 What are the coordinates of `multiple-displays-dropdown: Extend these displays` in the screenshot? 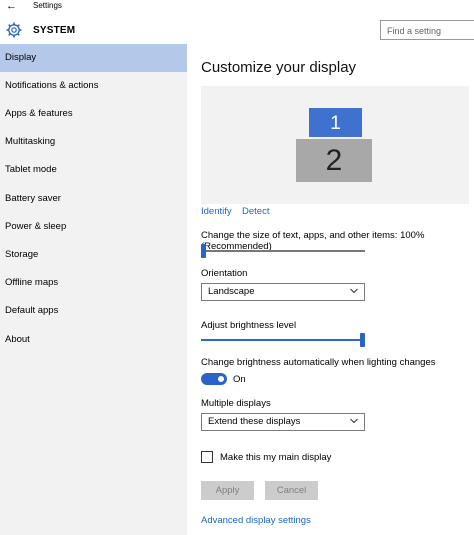 It's located at (283, 422).